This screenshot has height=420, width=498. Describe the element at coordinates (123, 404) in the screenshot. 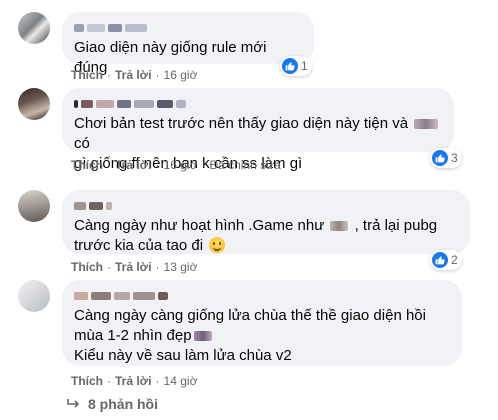

I see `more-replies-label: 8 phản hồi` at that location.